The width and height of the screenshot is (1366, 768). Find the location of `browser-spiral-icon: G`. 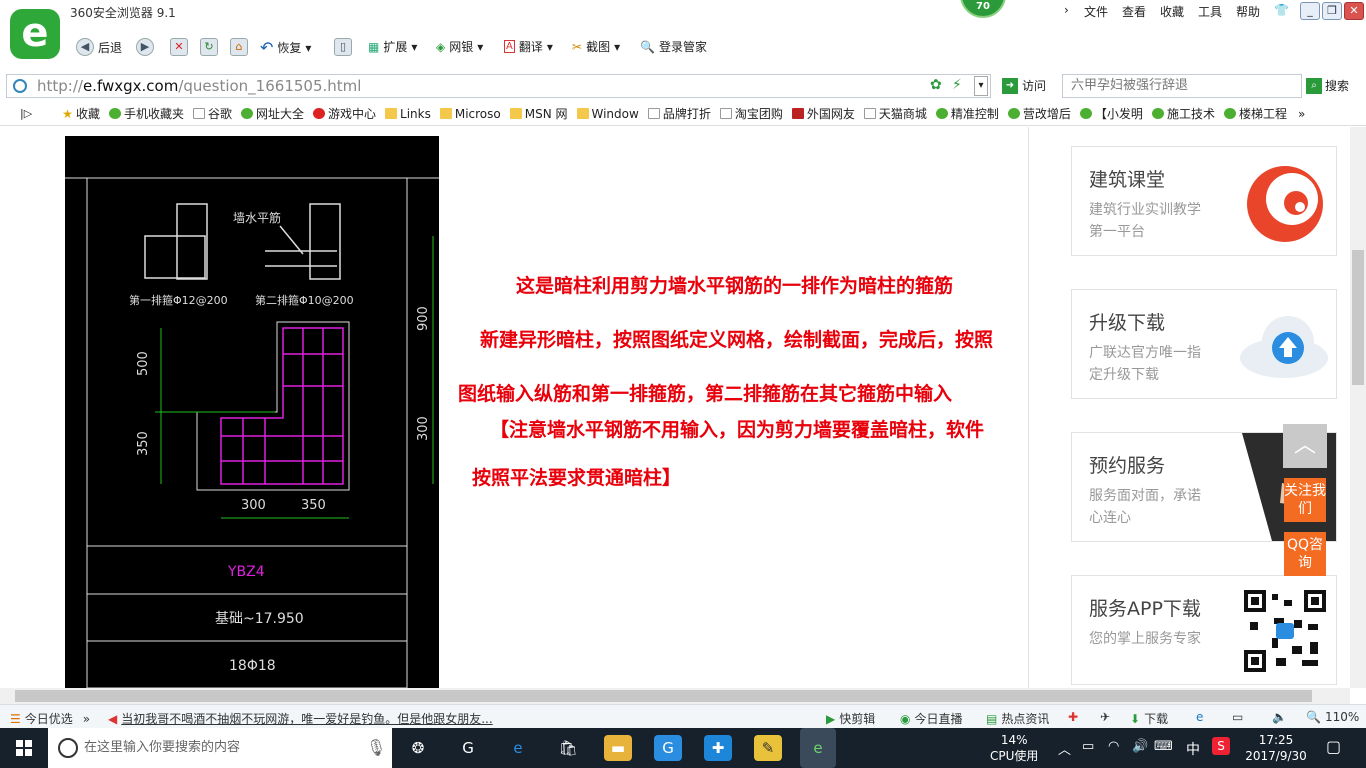

browser-spiral-icon: G is located at coordinates (468, 748).